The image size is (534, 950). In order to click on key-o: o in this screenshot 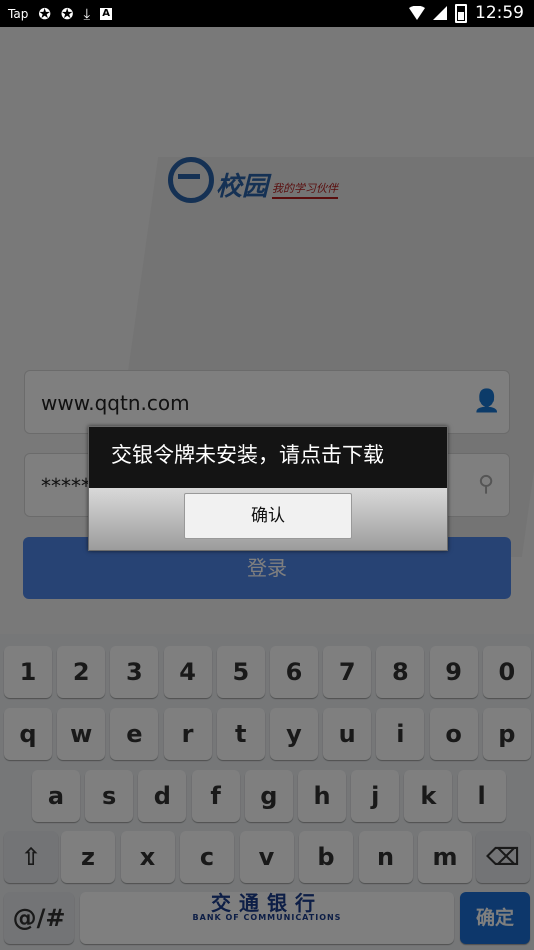, I will do `click(453, 734)`.